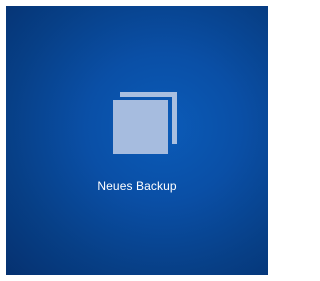 The image size is (320, 281). I want to click on copy-icon, so click(145, 124).